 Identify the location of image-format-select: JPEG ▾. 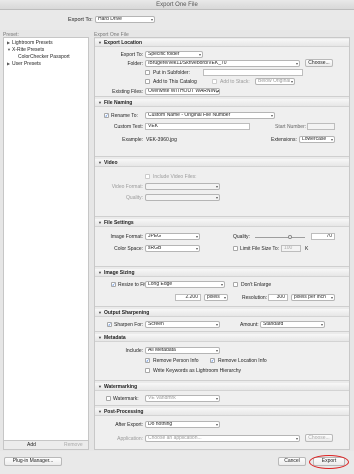
(172, 236).